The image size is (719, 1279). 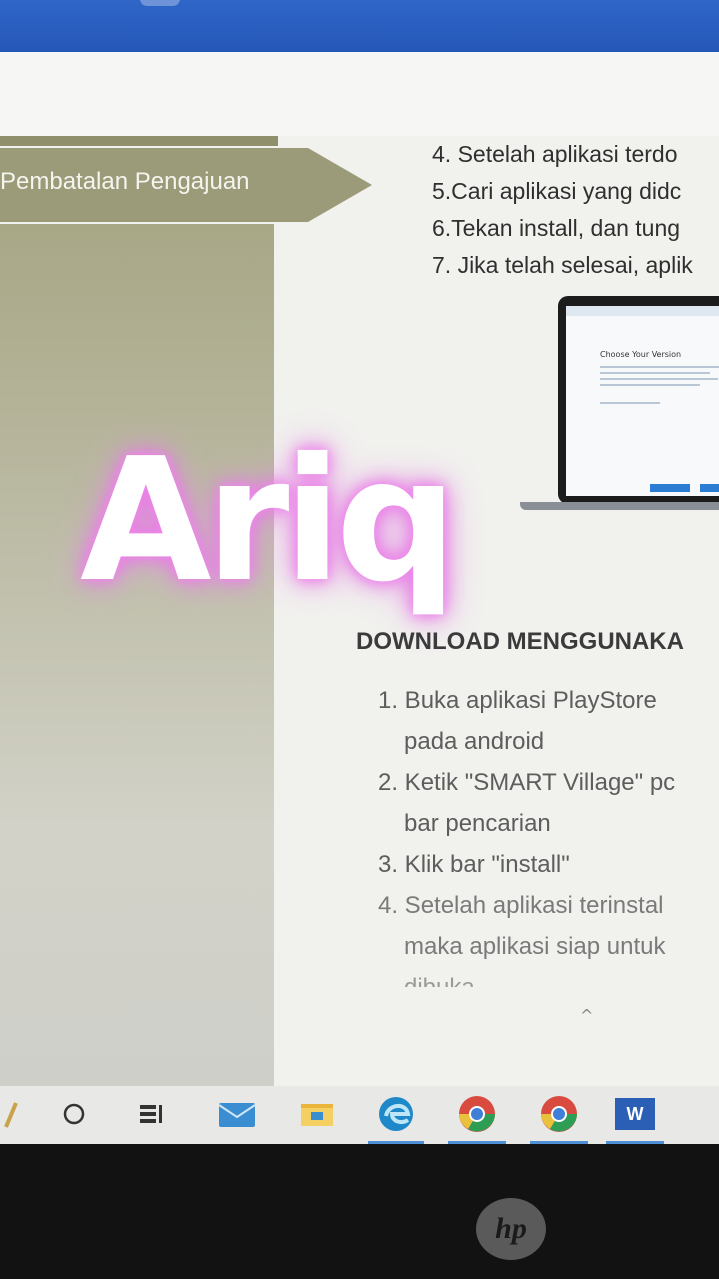 I want to click on window-title-bar, so click(x=359, y=26).